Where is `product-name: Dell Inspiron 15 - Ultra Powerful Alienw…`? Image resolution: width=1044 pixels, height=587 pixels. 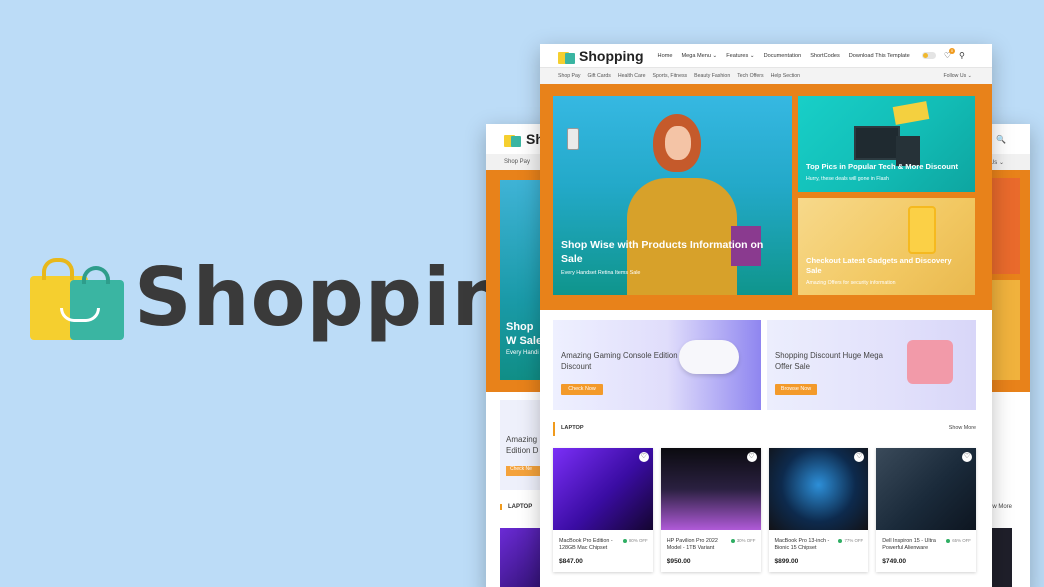
product-name: Dell Inspiron 15 - Ultra Powerful Alienw… is located at coordinates (909, 544).